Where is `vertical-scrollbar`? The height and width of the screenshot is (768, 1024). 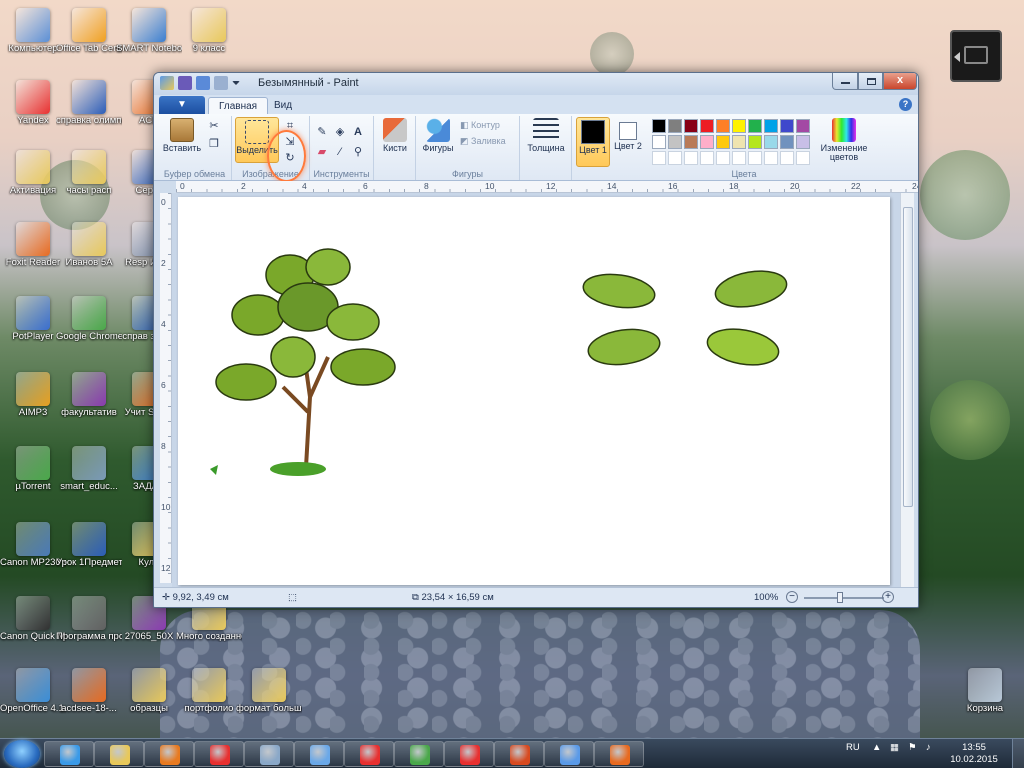 vertical-scrollbar is located at coordinates (907, 390).